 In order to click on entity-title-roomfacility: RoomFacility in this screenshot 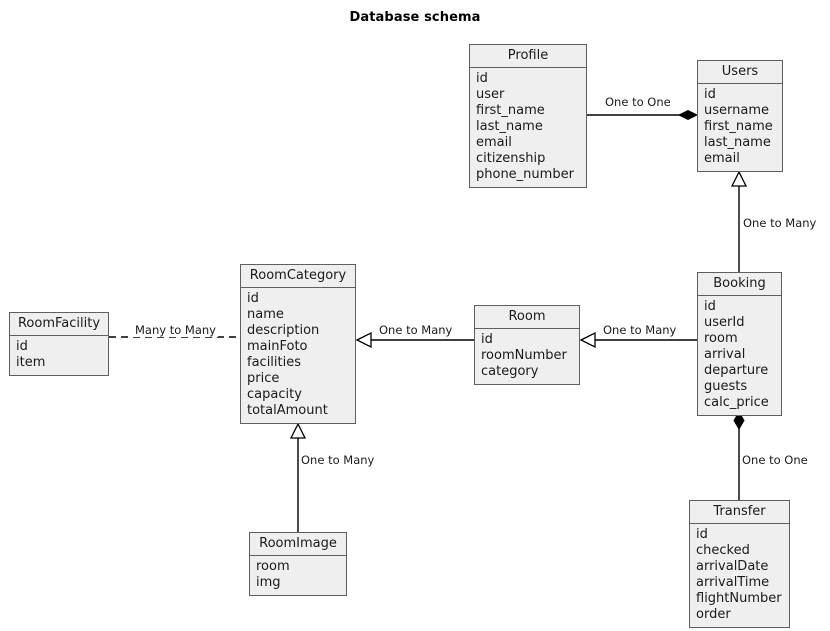, I will do `click(59, 324)`.